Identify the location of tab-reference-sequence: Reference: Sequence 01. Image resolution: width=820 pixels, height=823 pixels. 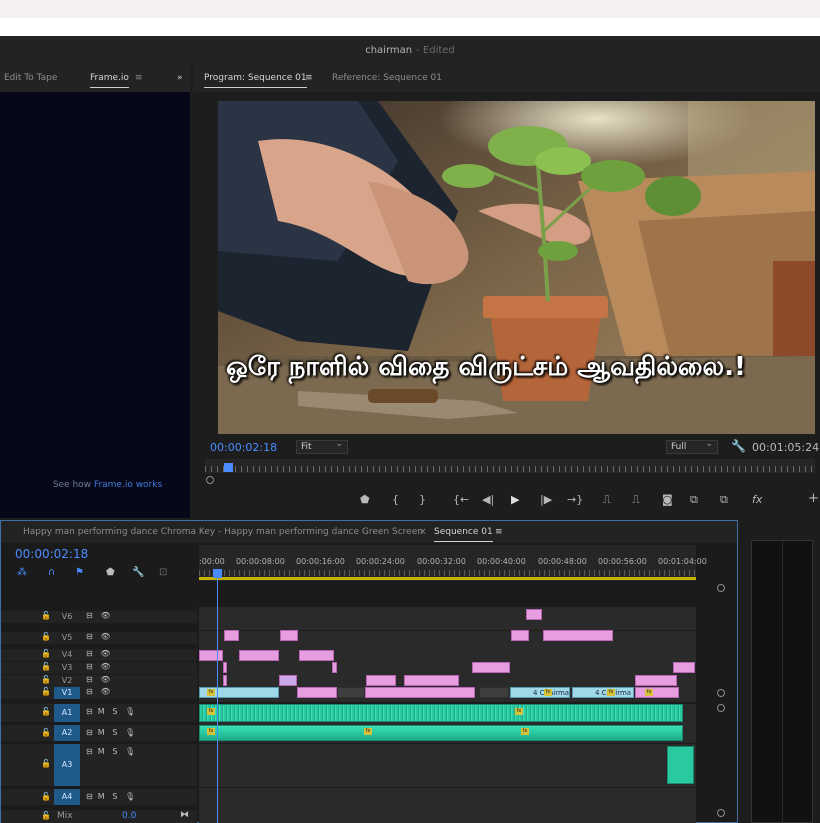
(387, 78).